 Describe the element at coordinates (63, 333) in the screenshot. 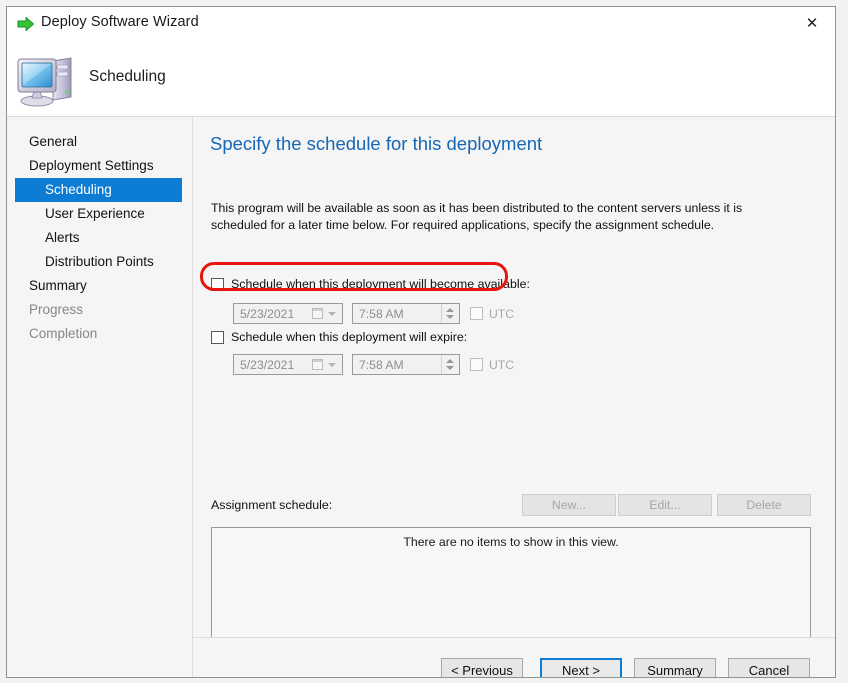

I see `sidebar-item-completion: Completion` at that location.